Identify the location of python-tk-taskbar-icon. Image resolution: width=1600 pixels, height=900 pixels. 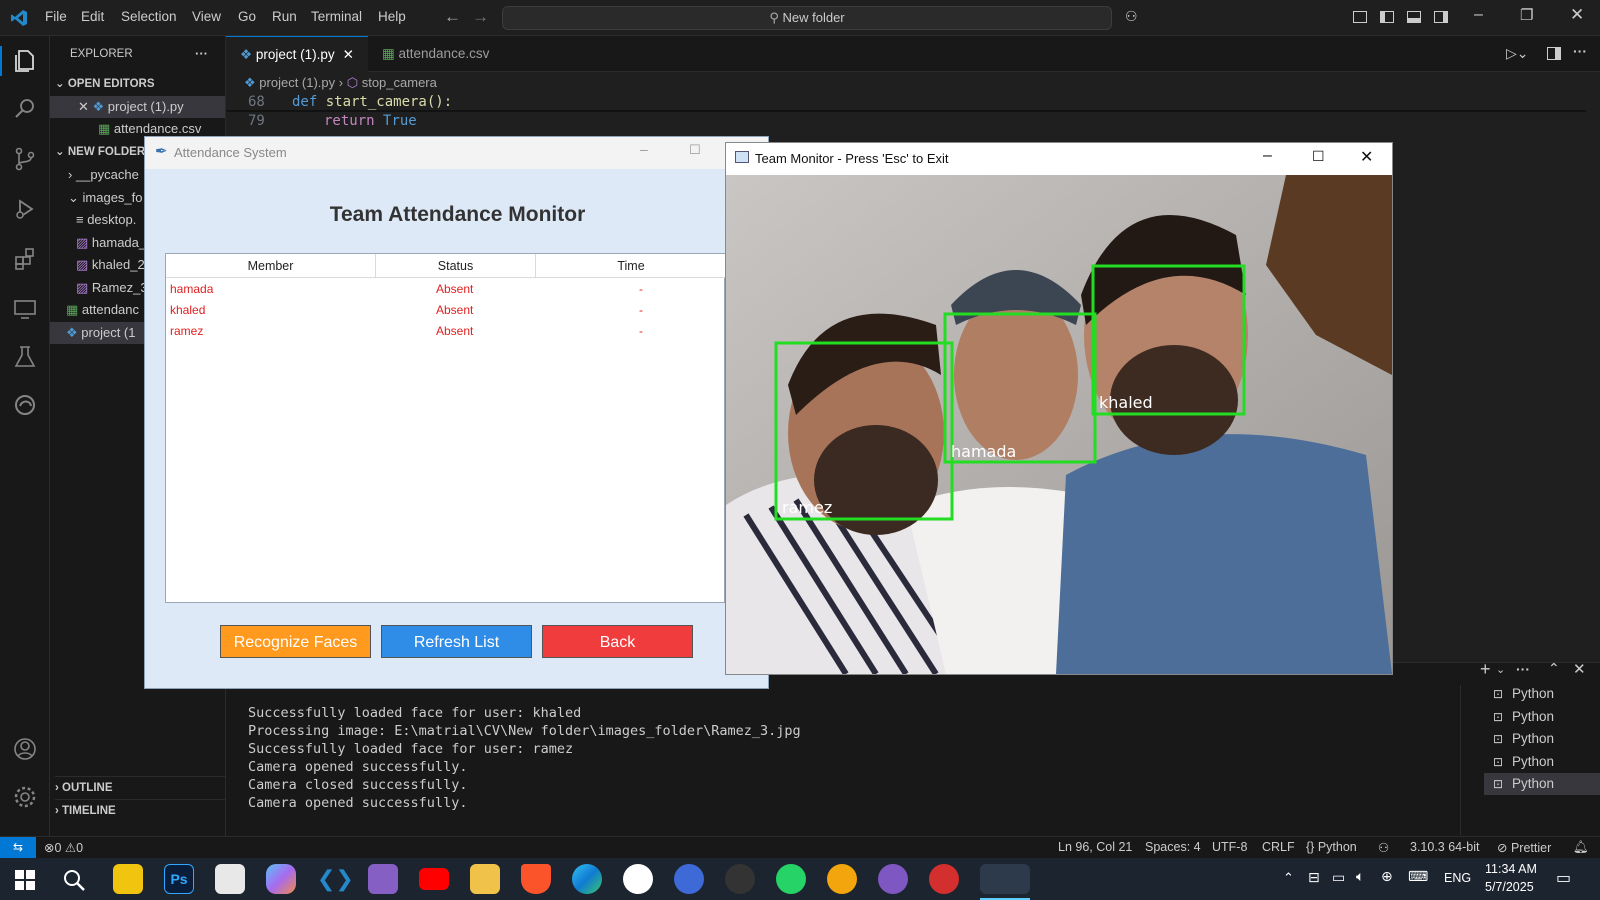
(1005, 879).